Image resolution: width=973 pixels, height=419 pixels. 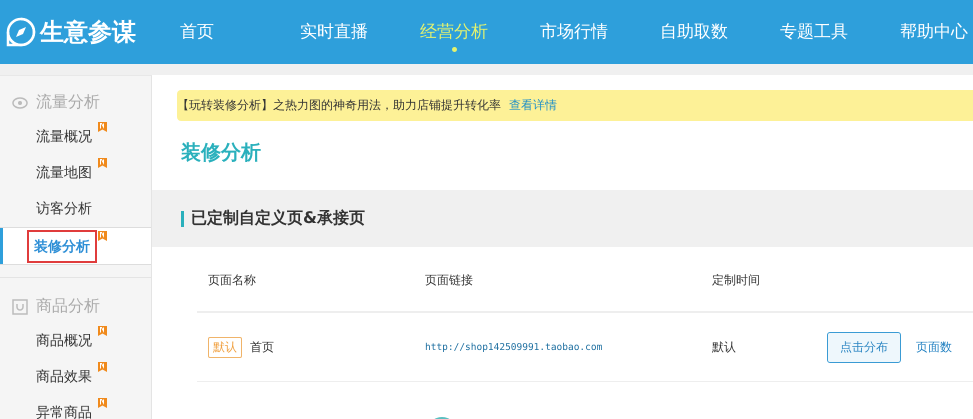 What do you see at coordinates (568, 347) in the screenshot?
I see `page-link: http://shop142509991.taobao.com` at bounding box center [568, 347].